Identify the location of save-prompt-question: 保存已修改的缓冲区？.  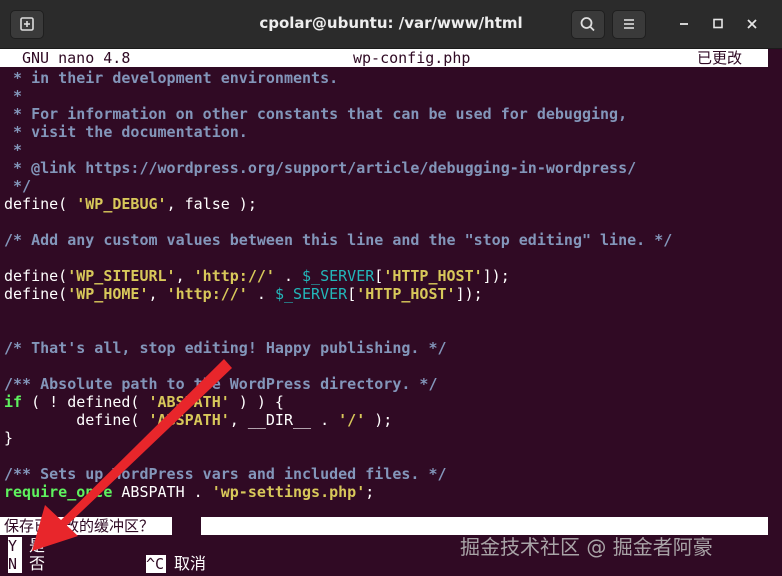
(79, 526).